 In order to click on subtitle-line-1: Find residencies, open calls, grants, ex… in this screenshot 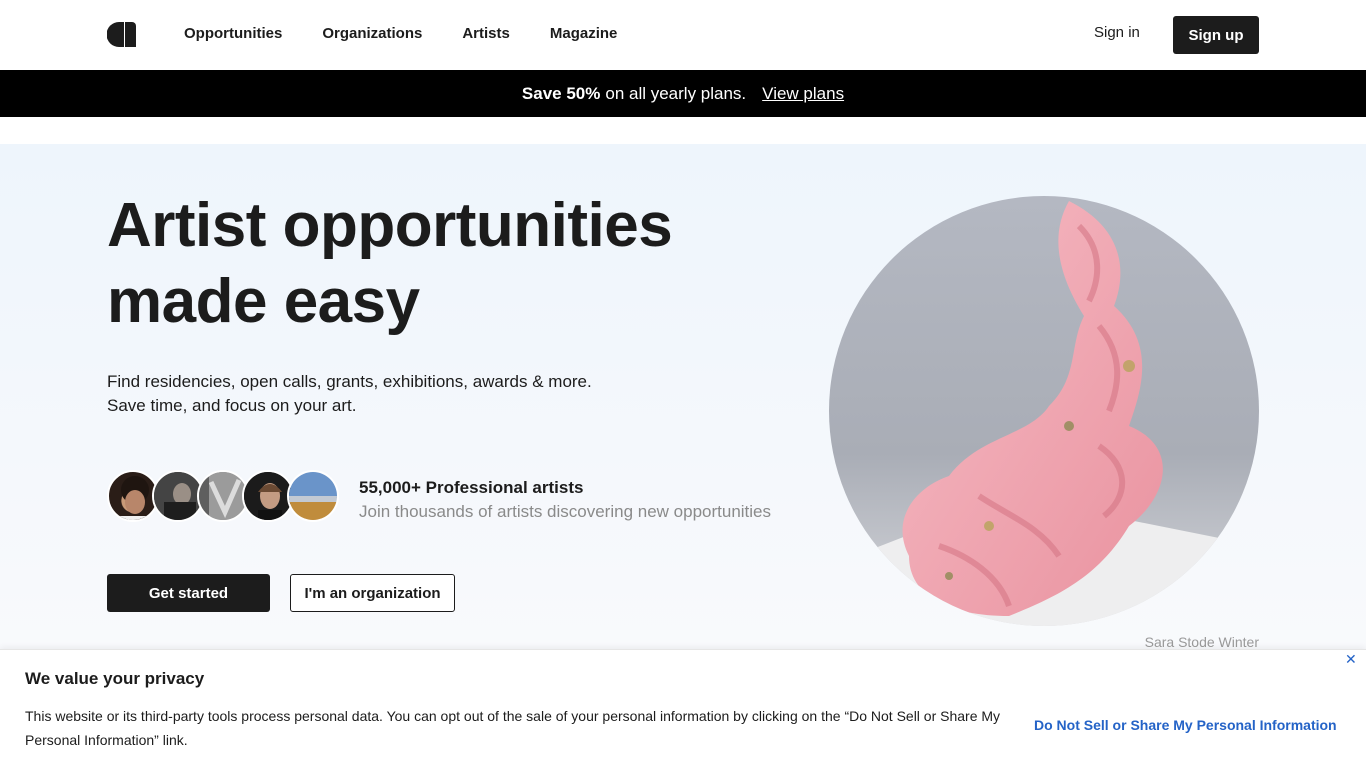, I will do `click(349, 381)`.